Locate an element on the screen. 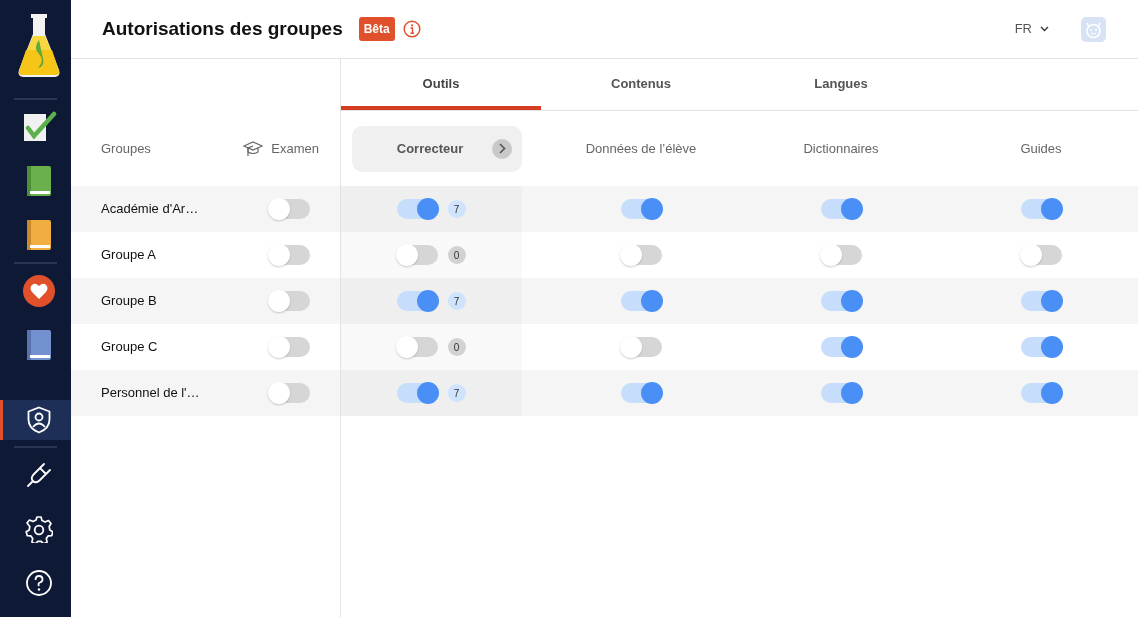 This screenshot has height=617, width=1138. group-name: Groupe A is located at coordinates (128, 255).